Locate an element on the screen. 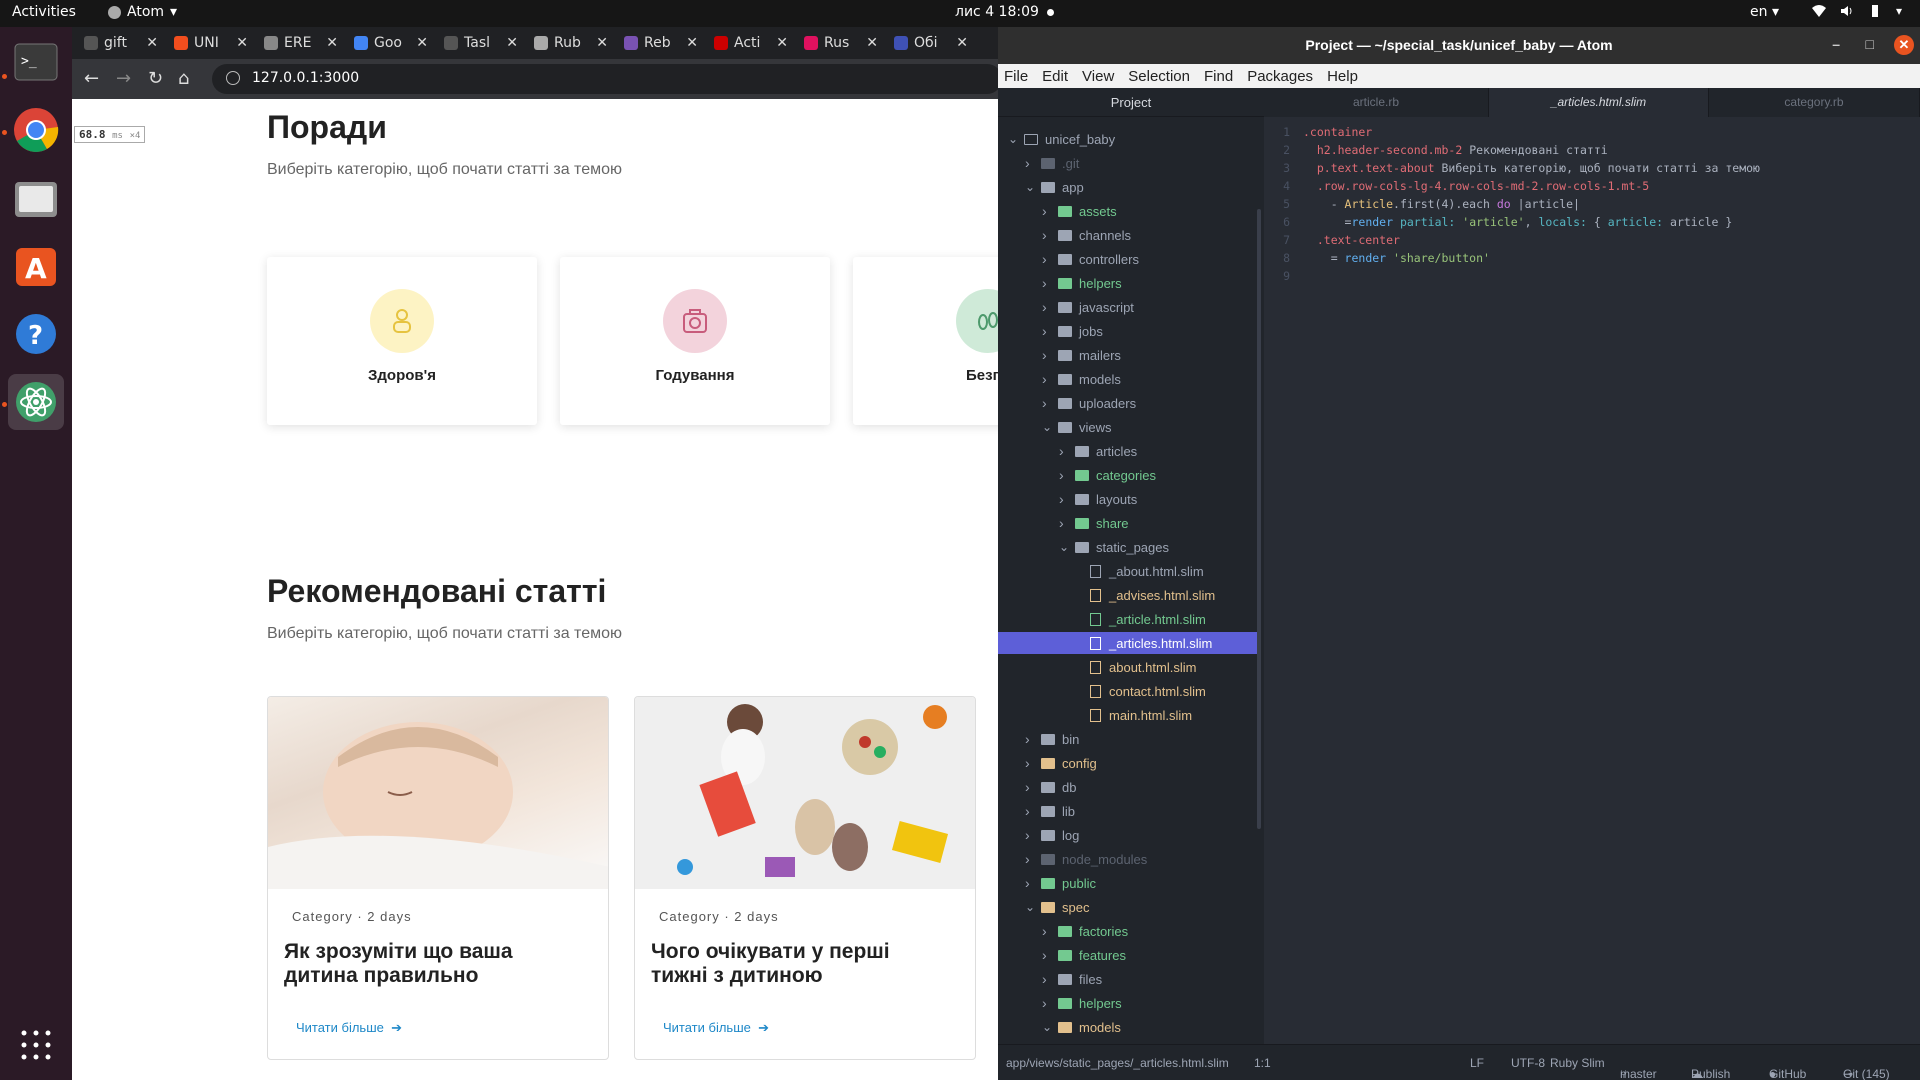 The width and height of the screenshot is (1920, 1080). tree-file: about.html.slim is located at coordinates (1143, 667).